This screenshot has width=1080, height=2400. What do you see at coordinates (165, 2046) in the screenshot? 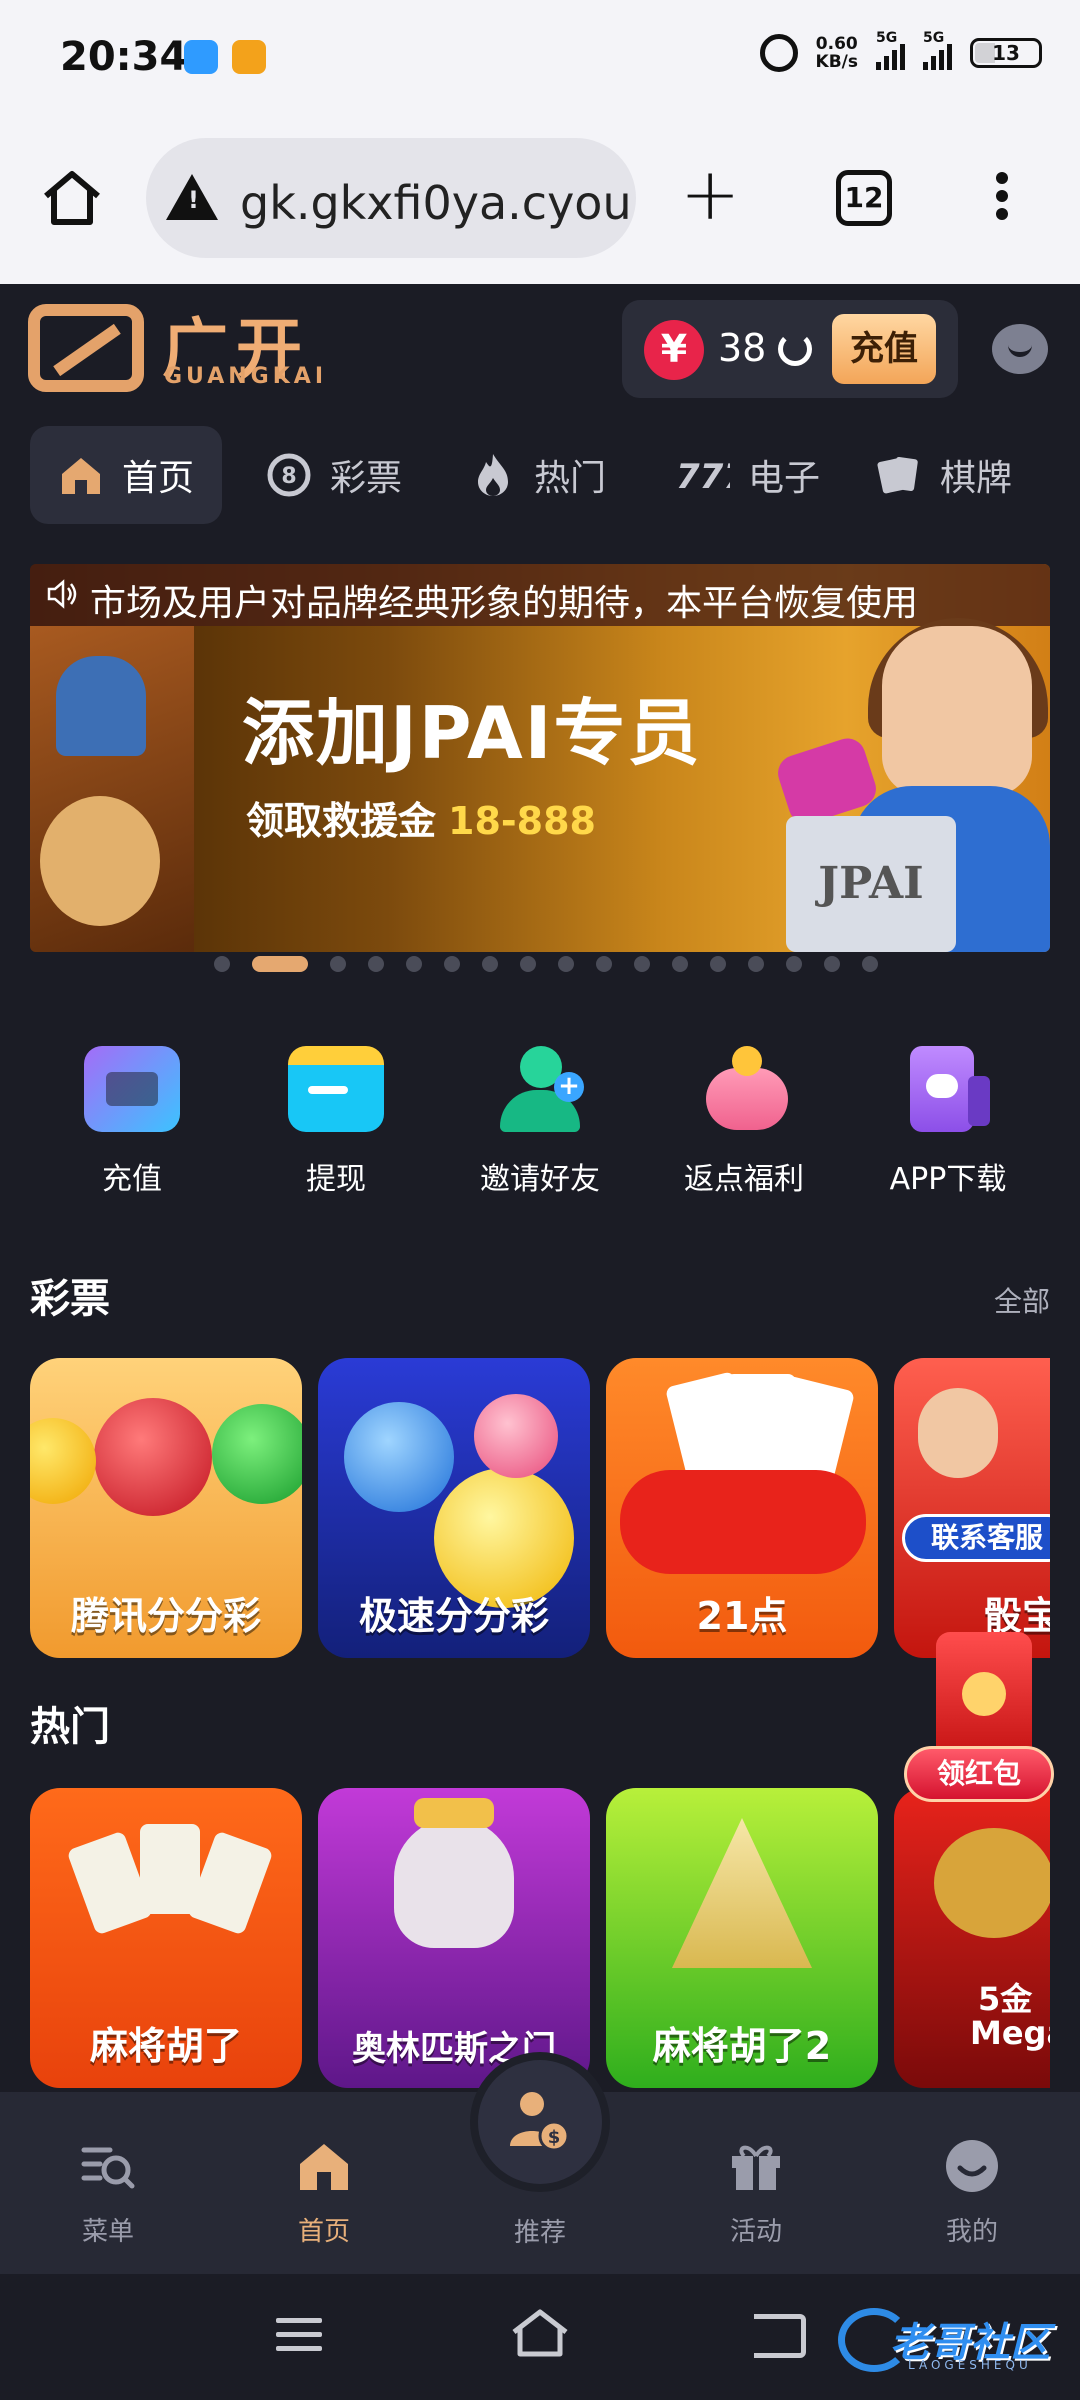
I see `game-title: 麻将胡了` at bounding box center [165, 2046].